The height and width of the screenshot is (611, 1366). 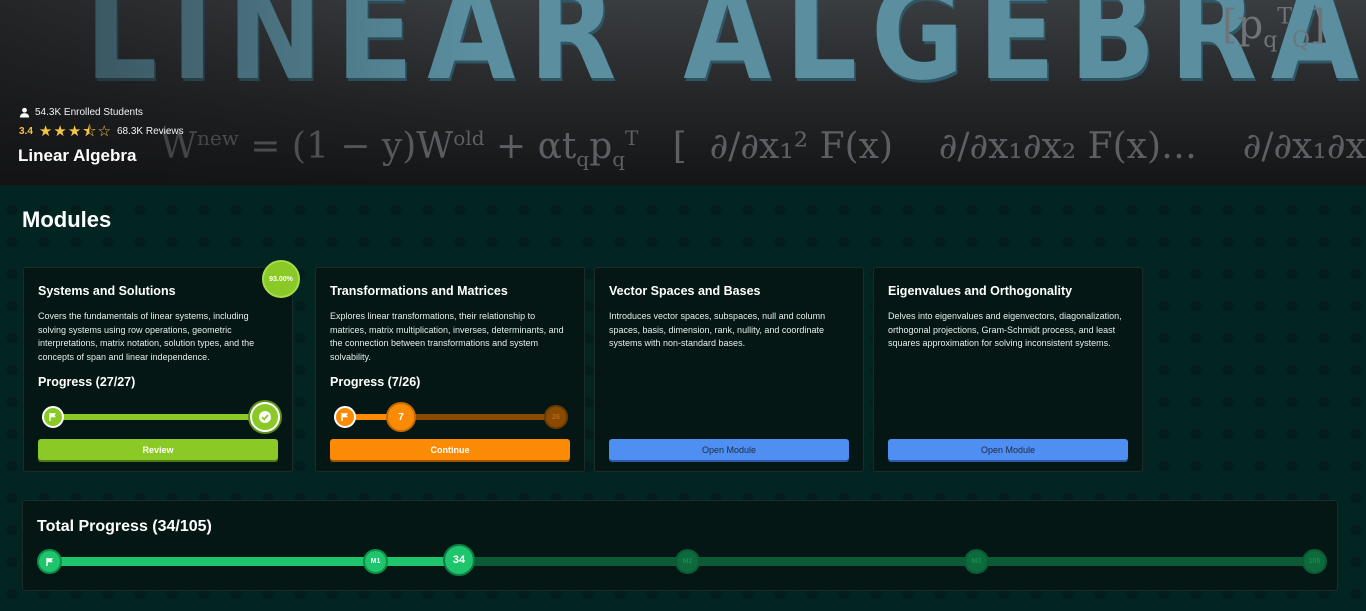 What do you see at coordinates (89, 130) in the screenshot?
I see `star-half-icon: ⯪` at bounding box center [89, 130].